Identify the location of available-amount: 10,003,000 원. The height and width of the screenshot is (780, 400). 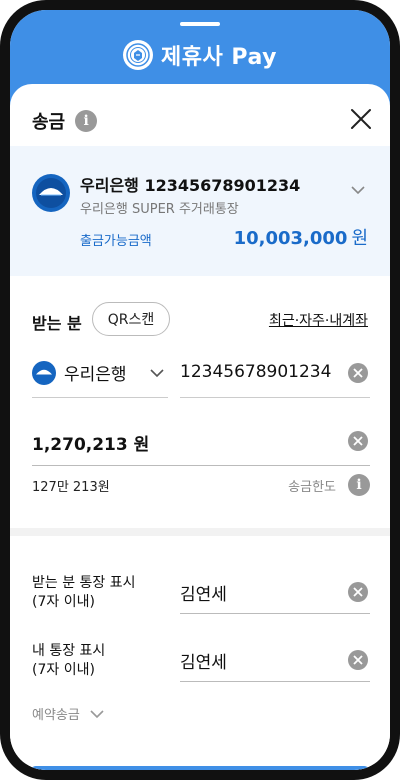
(301, 237).